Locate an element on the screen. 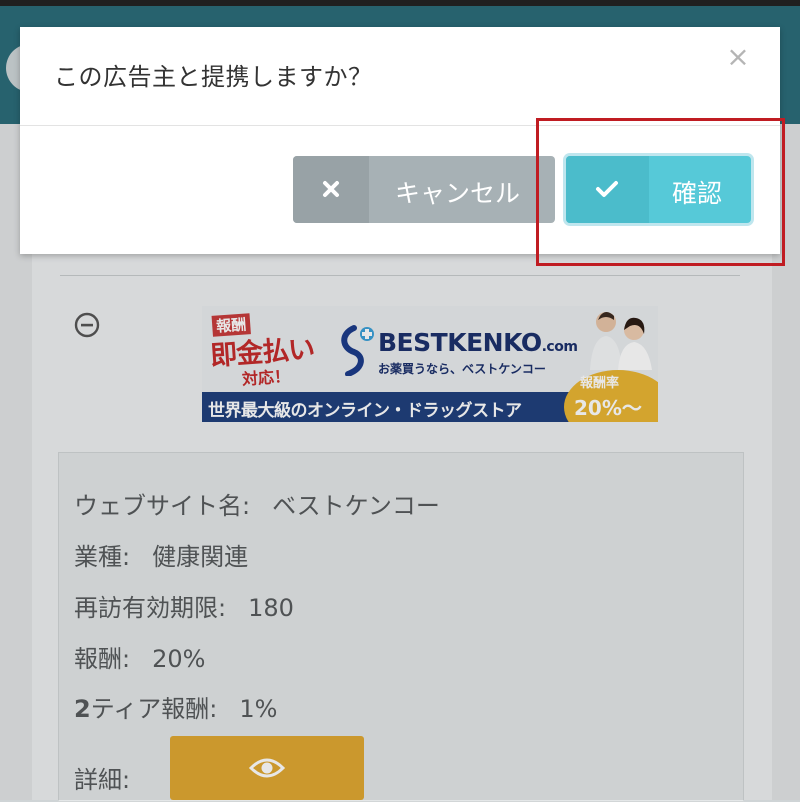 This screenshot has height=802, width=800. dialog-title: この広告主と提携しますか？ is located at coordinates (213, 77).